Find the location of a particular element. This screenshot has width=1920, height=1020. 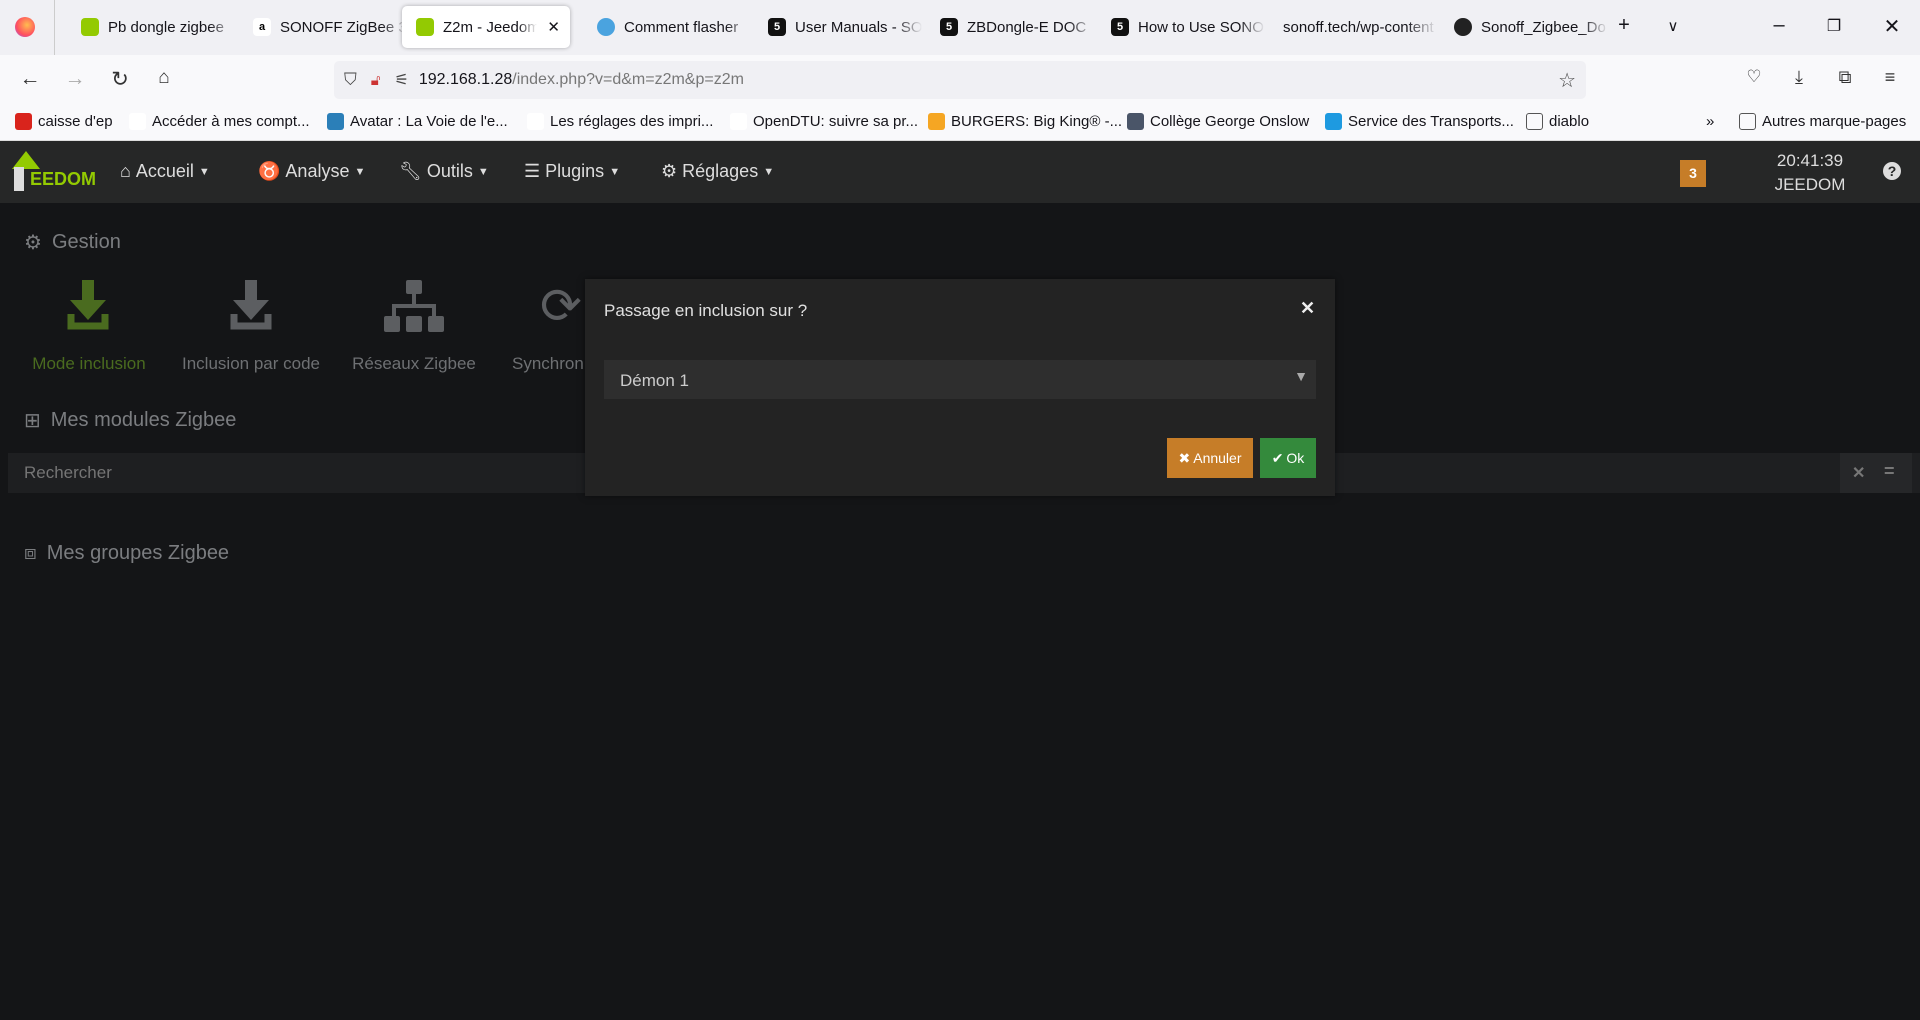

forward-icon: → is located at coordinates (75, 79).